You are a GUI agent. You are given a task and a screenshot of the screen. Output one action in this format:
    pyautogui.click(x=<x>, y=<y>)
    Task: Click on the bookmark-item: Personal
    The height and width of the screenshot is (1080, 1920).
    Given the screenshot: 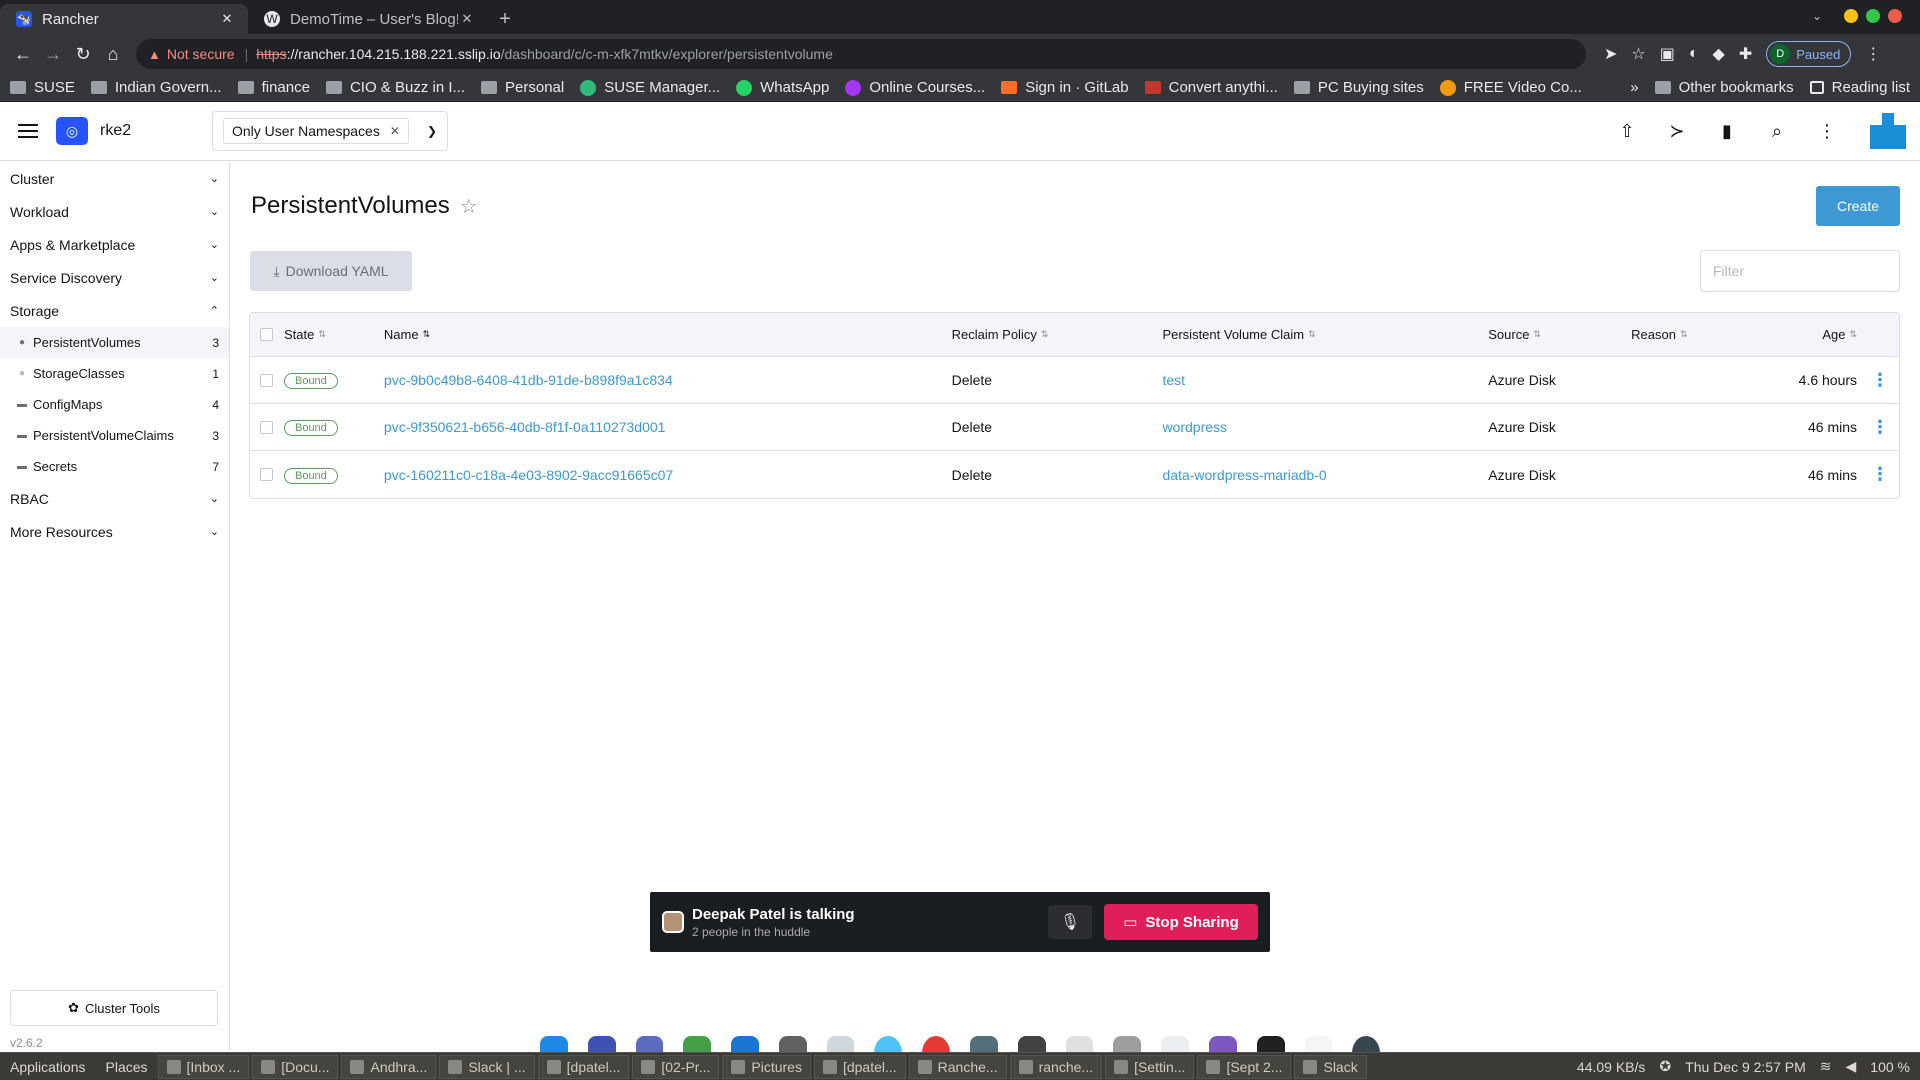 What is the action you would take?
    pyautogui.click(x=522, y=87)
    